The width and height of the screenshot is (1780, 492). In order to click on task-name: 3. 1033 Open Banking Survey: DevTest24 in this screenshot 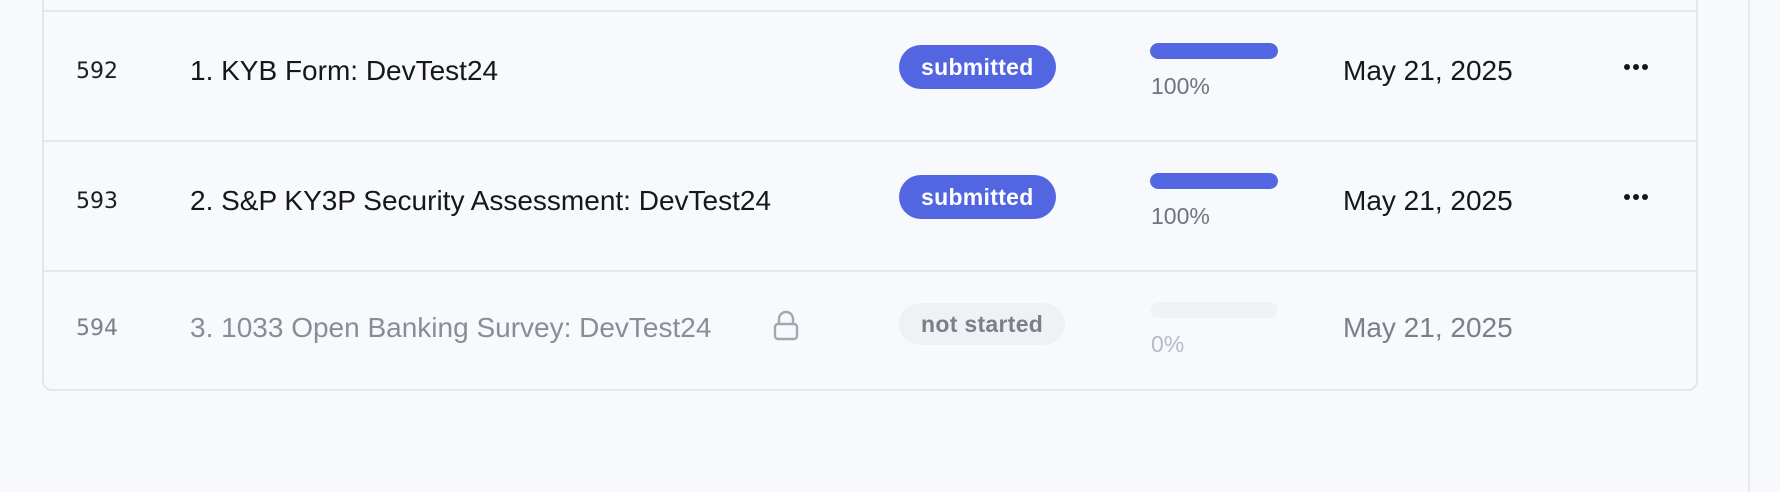, I will do `click(451, 327)`.